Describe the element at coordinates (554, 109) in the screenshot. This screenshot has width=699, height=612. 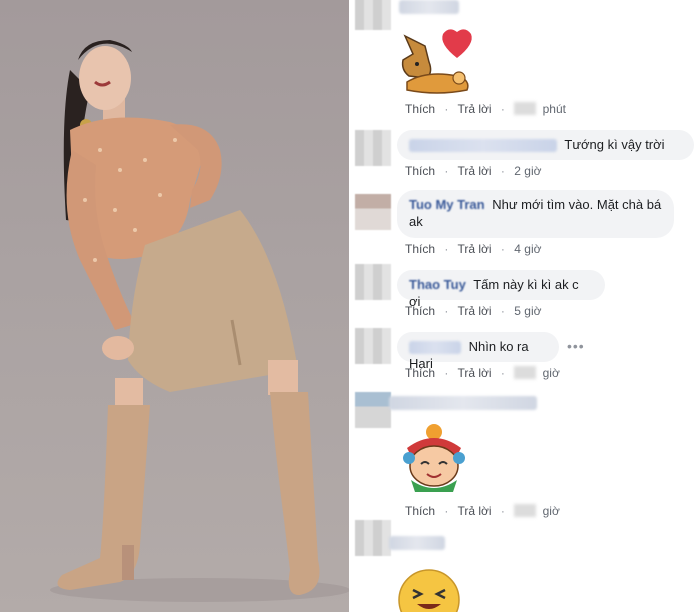
I see `comment-time: phút` at that location.